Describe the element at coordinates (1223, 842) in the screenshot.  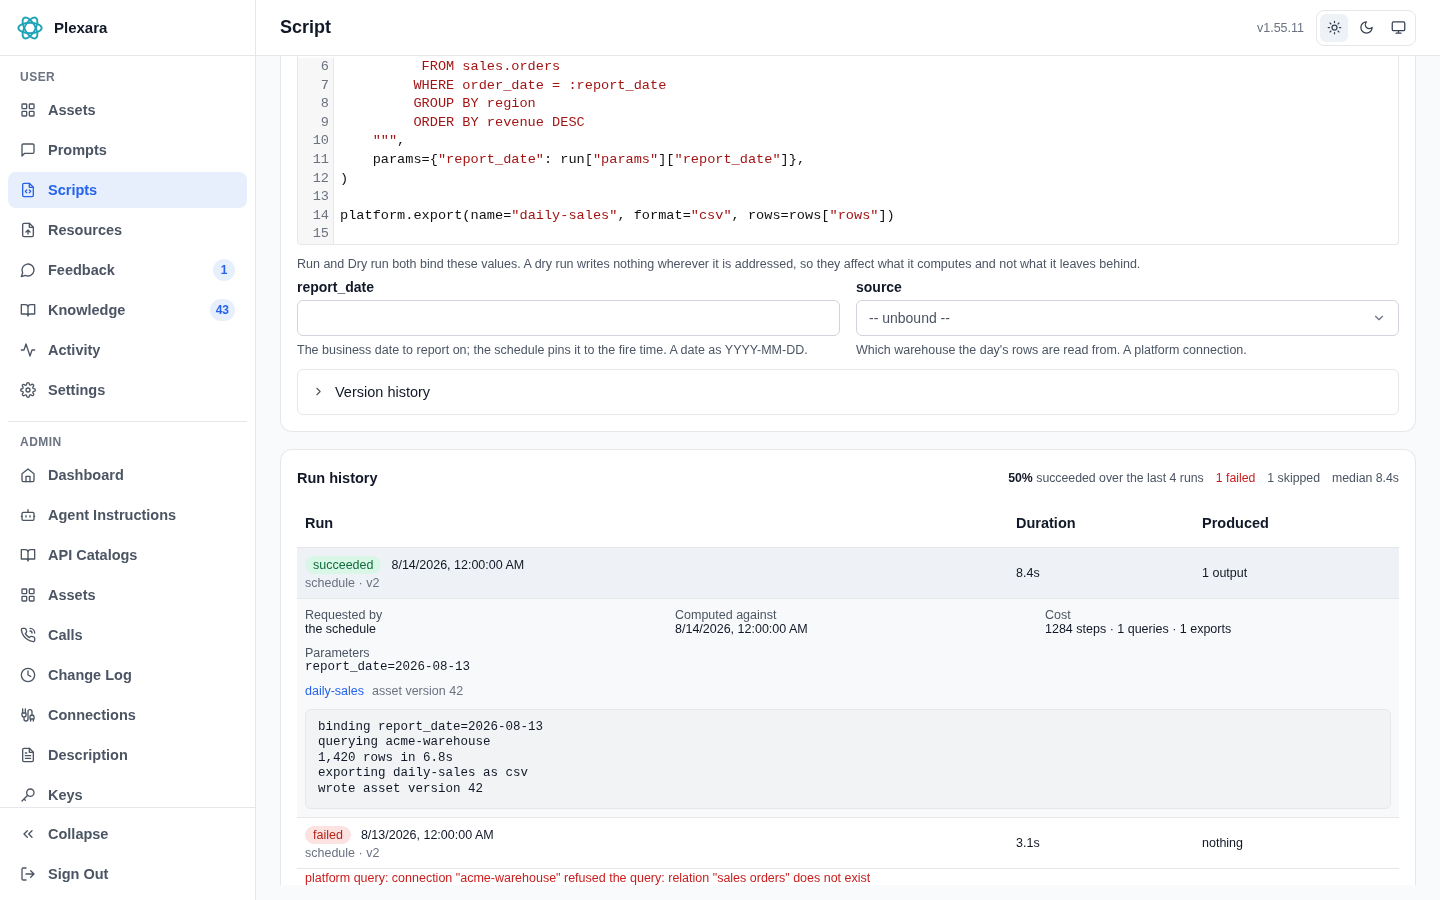
I see `table-cell-text: nothing` at that location.